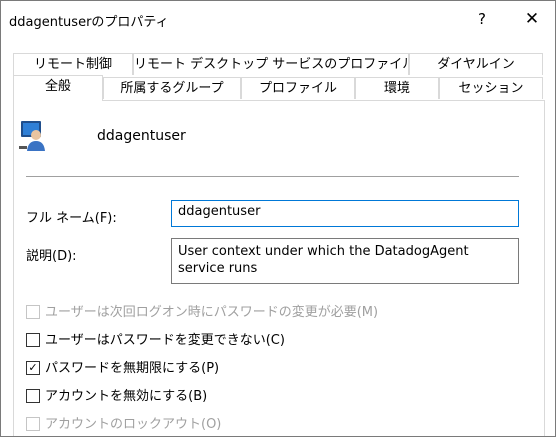 Image resolution: width=556 pixels, height=437 pixels. I want to click on tab-general: 全般, so click(58, 88).